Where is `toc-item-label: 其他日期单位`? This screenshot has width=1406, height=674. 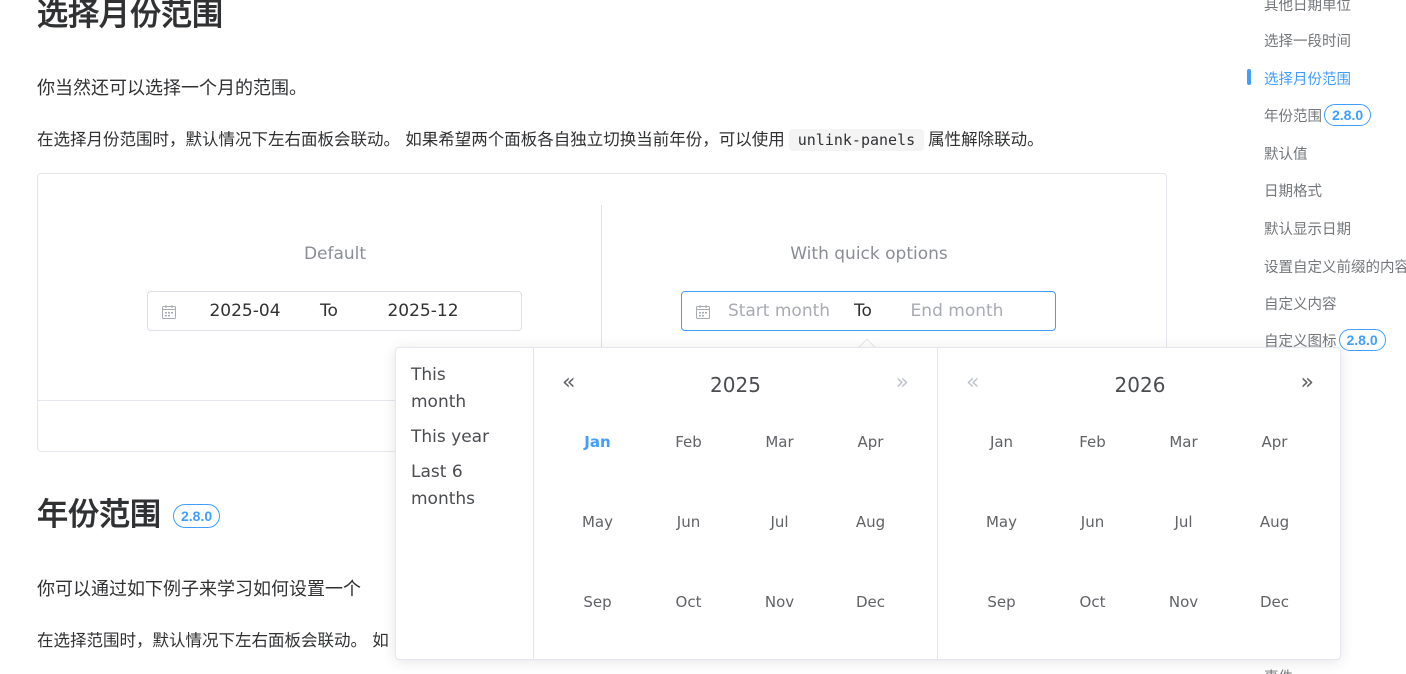
toc-item-label: 其他日期单位 is located at coordinates (1307, 7).